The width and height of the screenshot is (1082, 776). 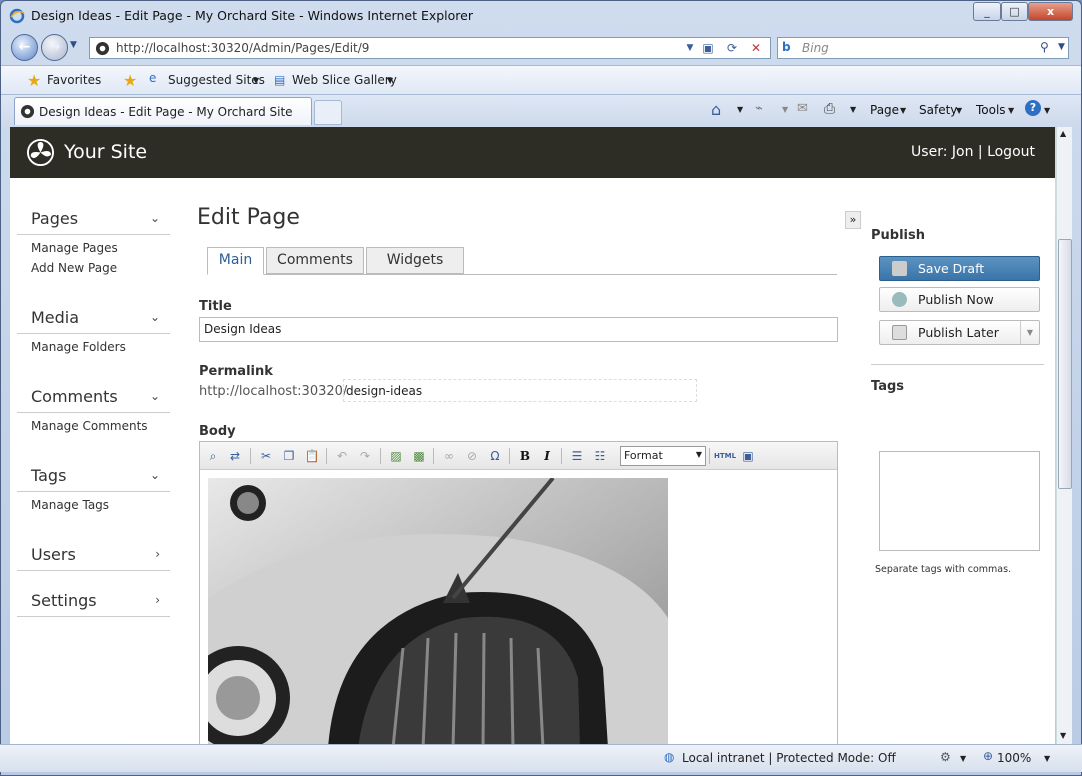 What do you see at coordinates (1061, 47) in the screenshot?
I see `search-options-icon: ▼` at bounding box center [1061, 47].